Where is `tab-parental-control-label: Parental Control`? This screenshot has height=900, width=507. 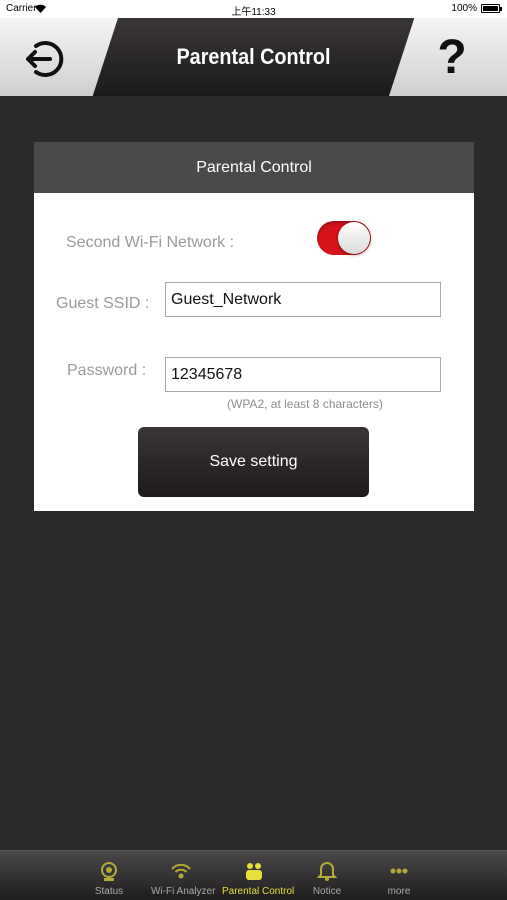
tab-parental-control-label: Parental Control is located at coordinates (258, 891).